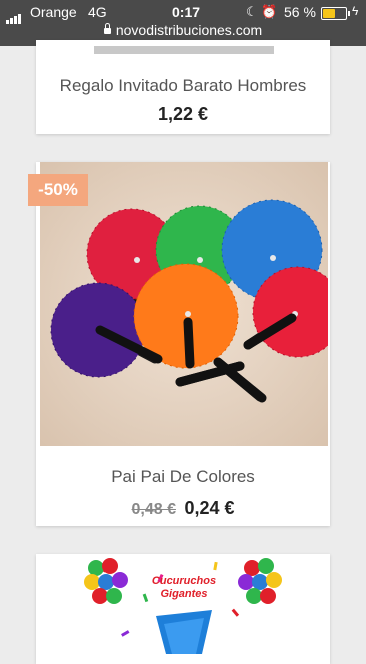  Describe the element at coordinates (183, 114) in the screenshot. I see `product-price: 1,22 €` at that location.